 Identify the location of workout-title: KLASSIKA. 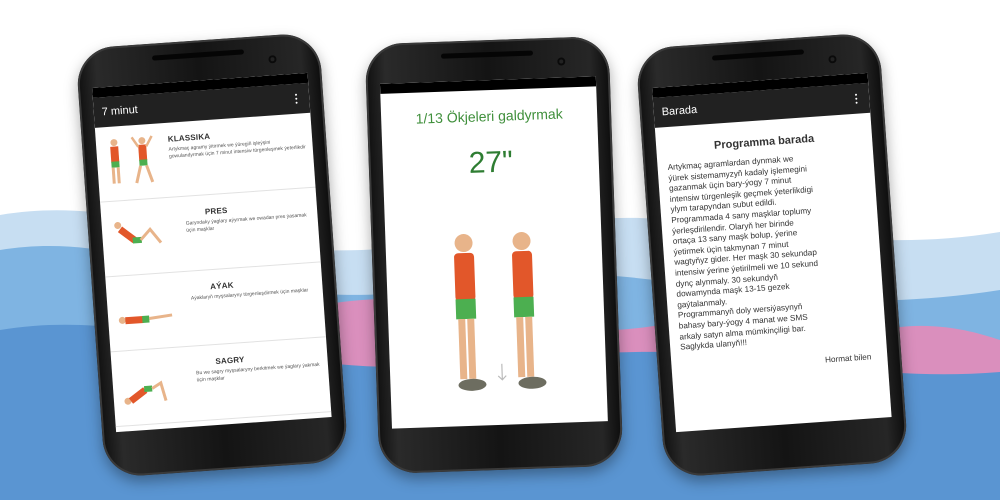
(189, 137).